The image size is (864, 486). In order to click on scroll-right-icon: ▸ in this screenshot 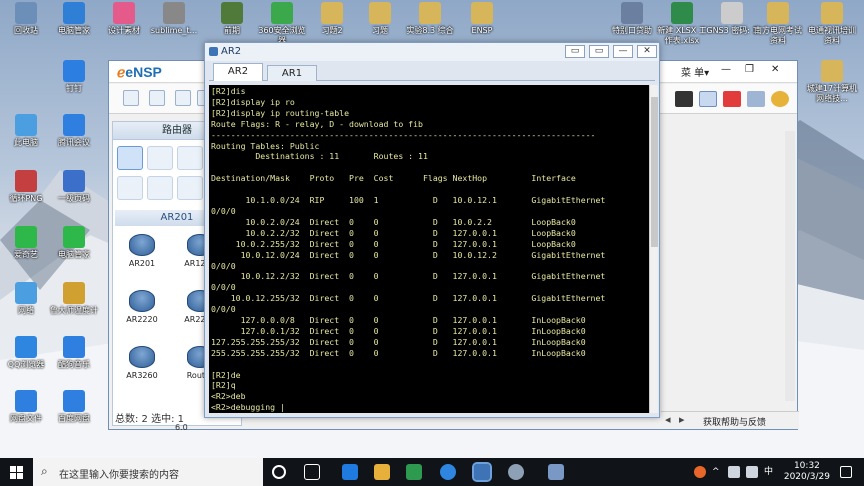, I will do `click(682, 419)`.